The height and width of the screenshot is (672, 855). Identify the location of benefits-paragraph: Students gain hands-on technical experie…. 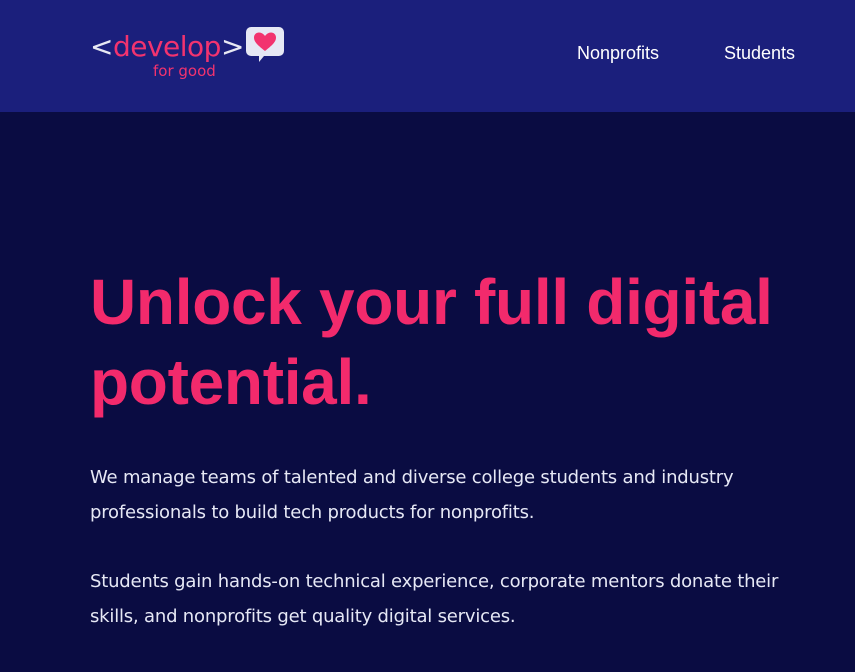
(434, 599).